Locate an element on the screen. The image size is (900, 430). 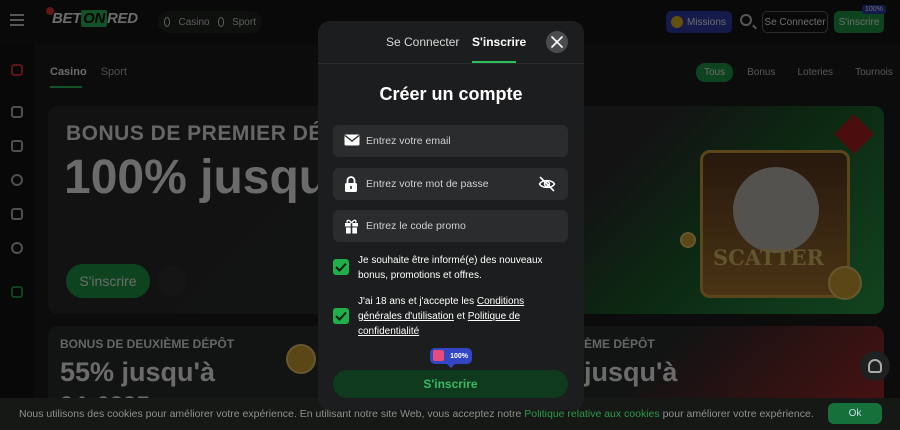
scatter-text: SCATTER is located at coordinates (768, 257).